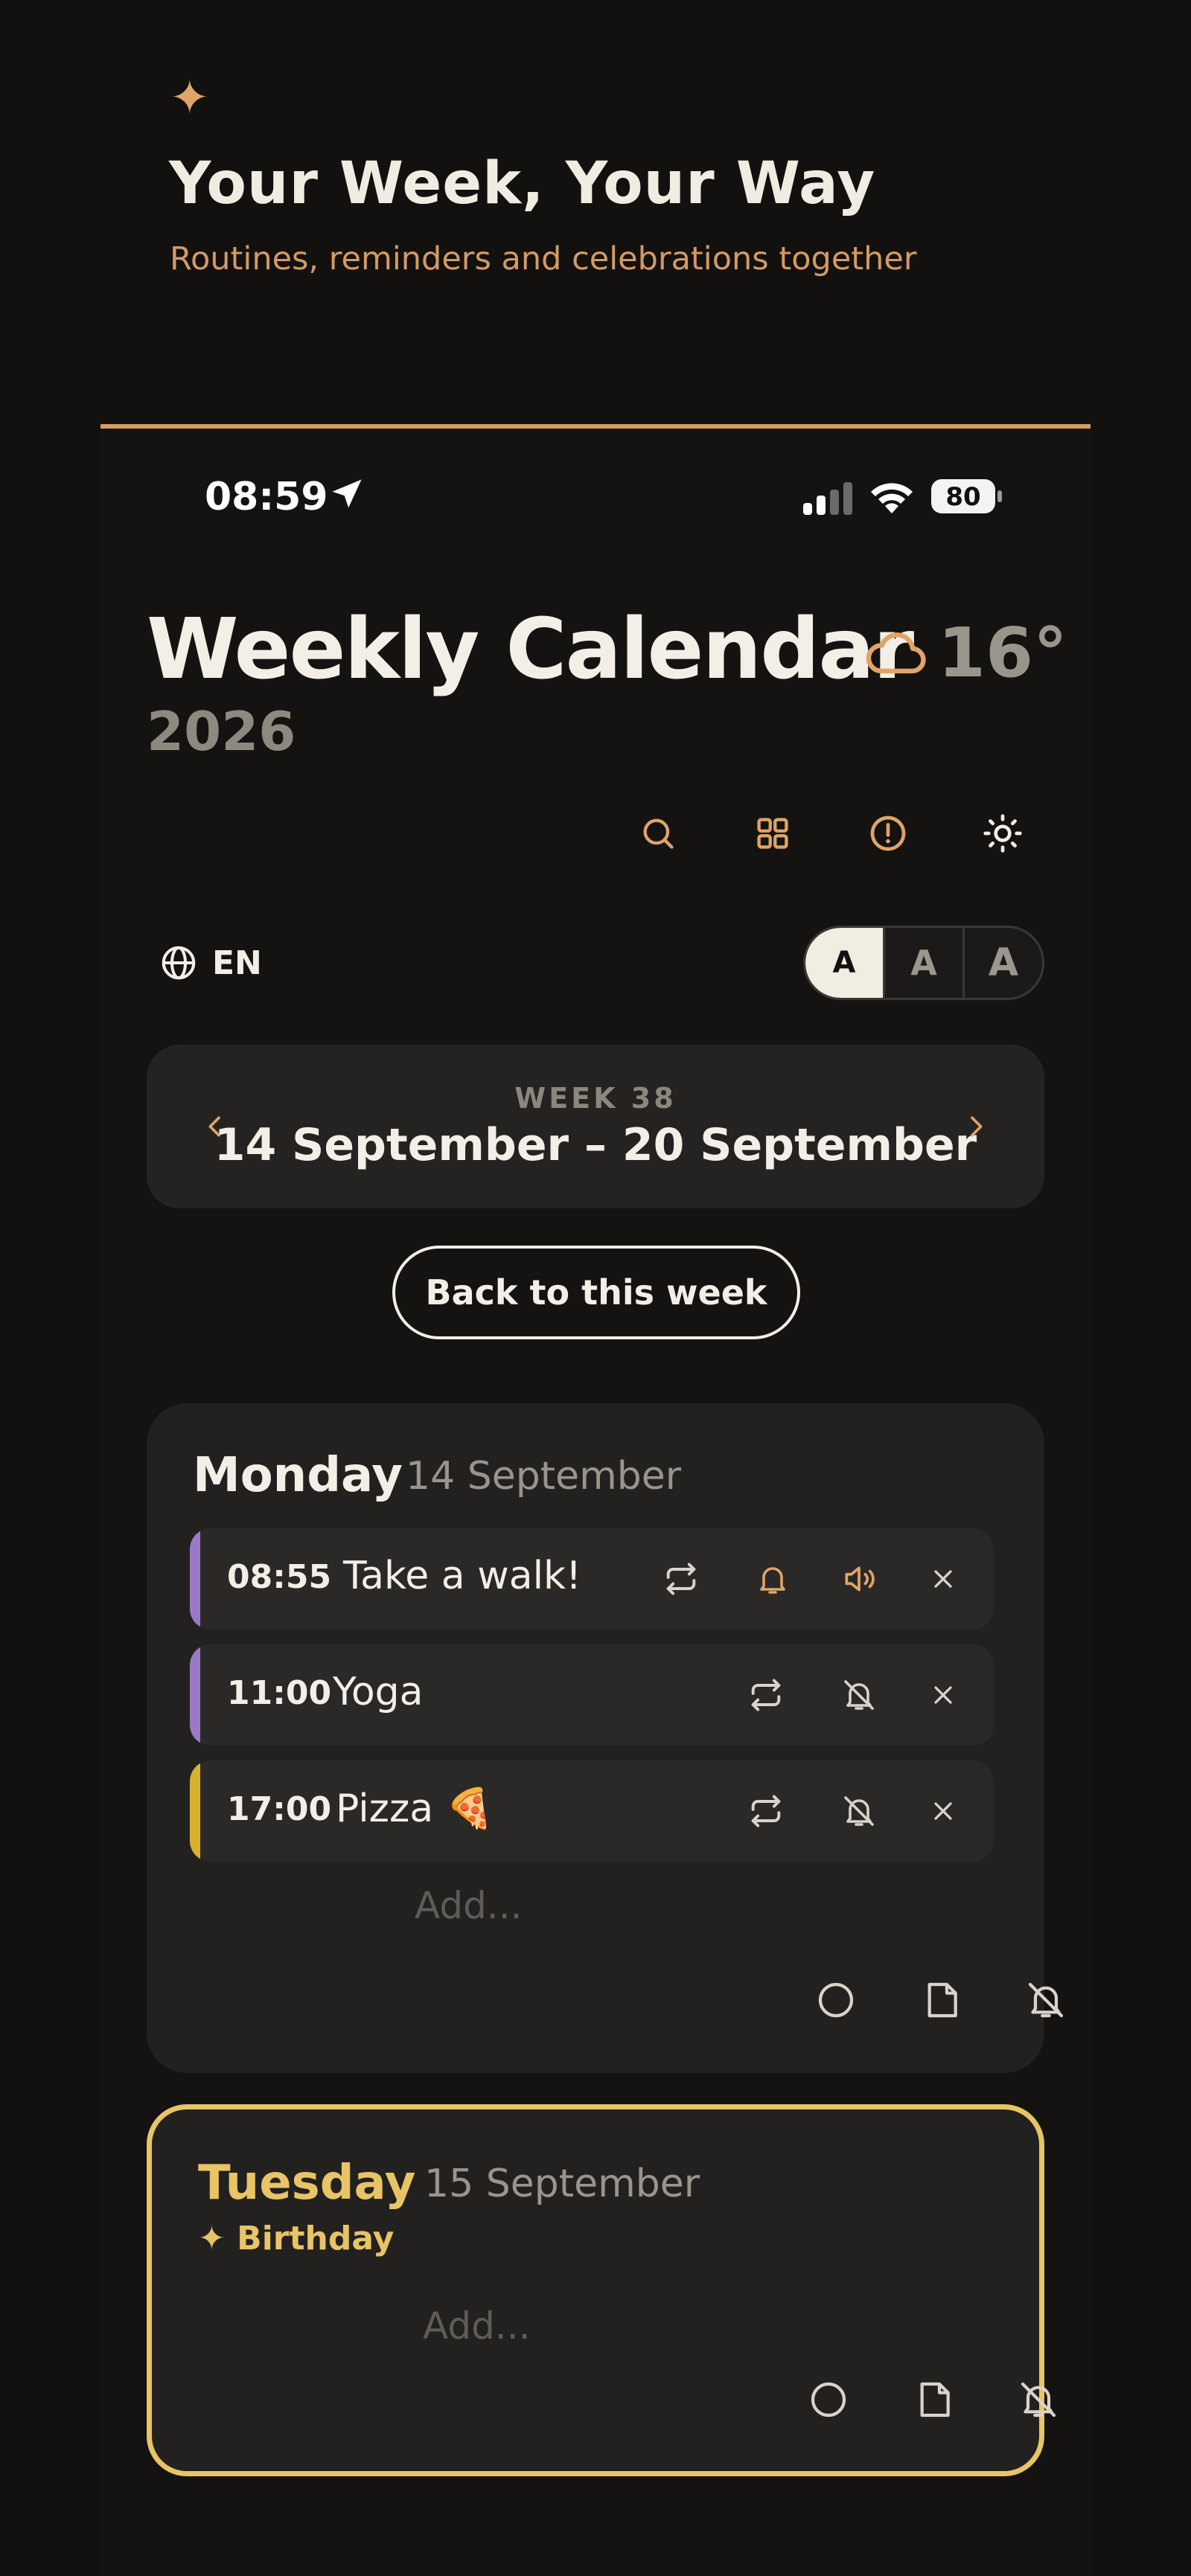 Image resolution: width=1191 pixels, height=2576 pixels. I want to click on alert-icon, so click(888, 833).